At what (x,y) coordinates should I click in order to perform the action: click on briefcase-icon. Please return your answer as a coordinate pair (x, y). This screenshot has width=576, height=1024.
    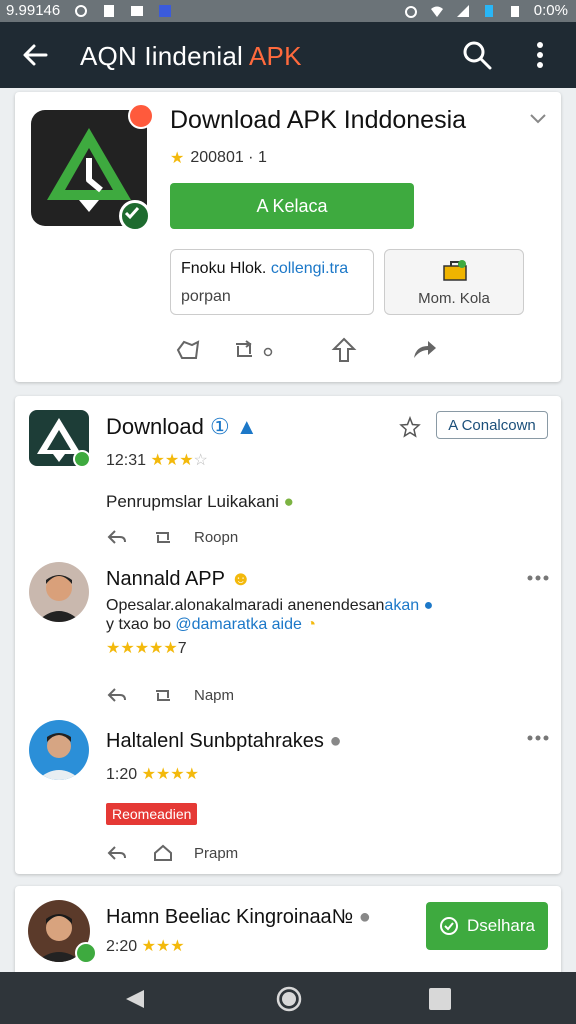
    Looking at the image, I should click on (455, 270).